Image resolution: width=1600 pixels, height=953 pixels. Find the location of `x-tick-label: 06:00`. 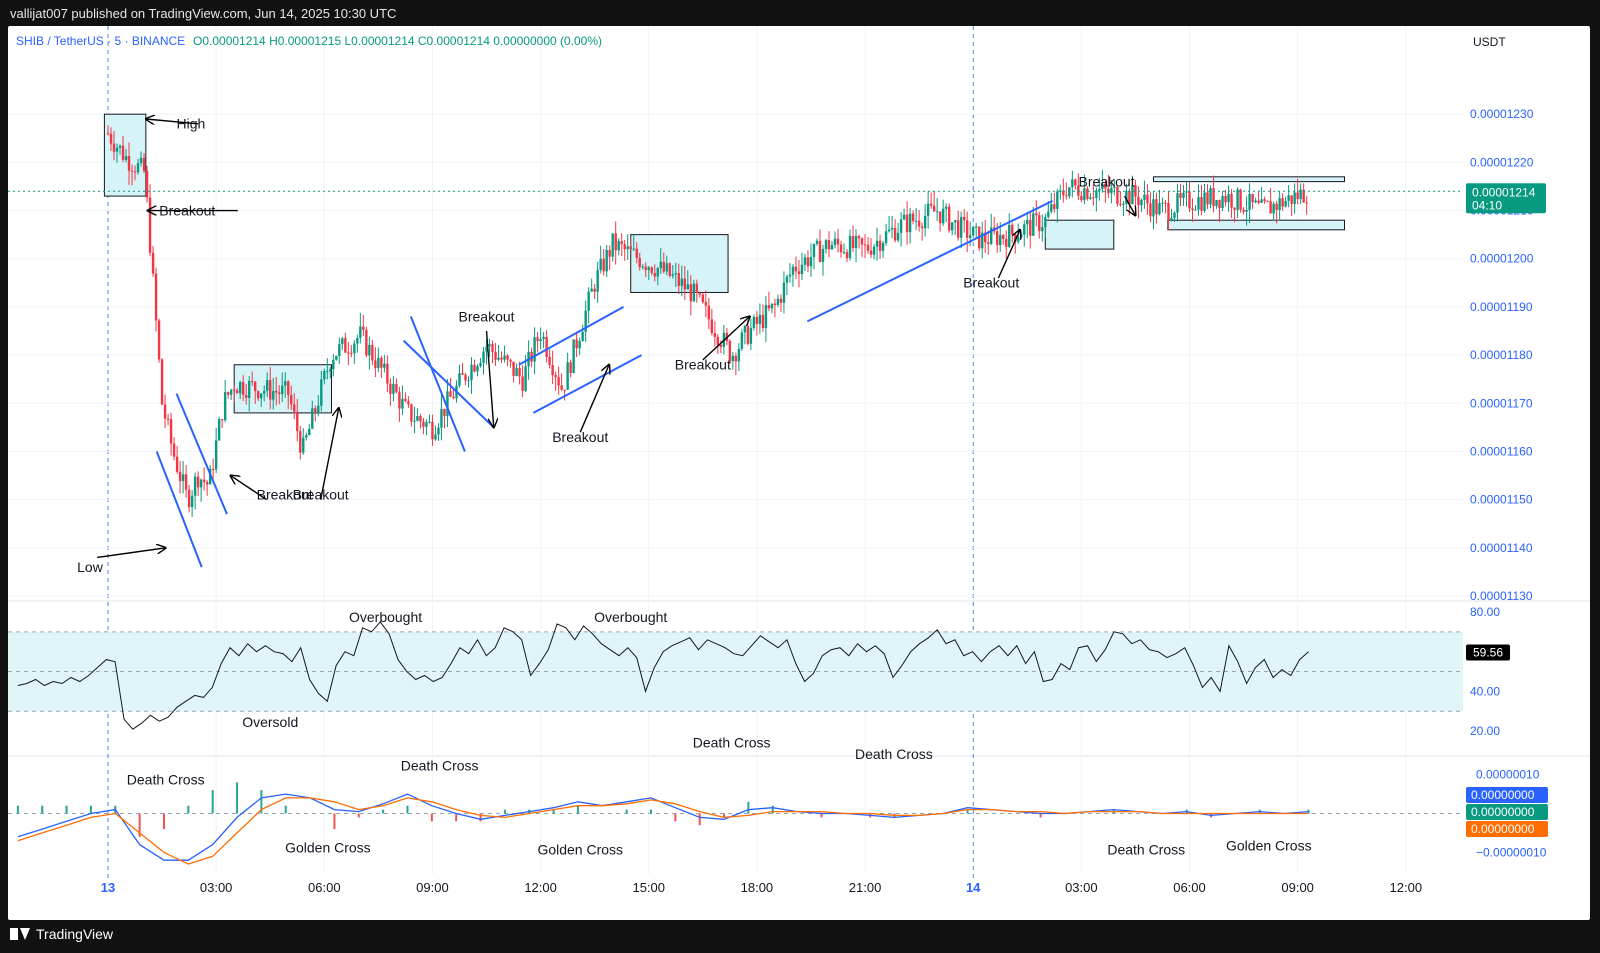

x-tick-label: 06:00 is located at coordinates (324, 887).